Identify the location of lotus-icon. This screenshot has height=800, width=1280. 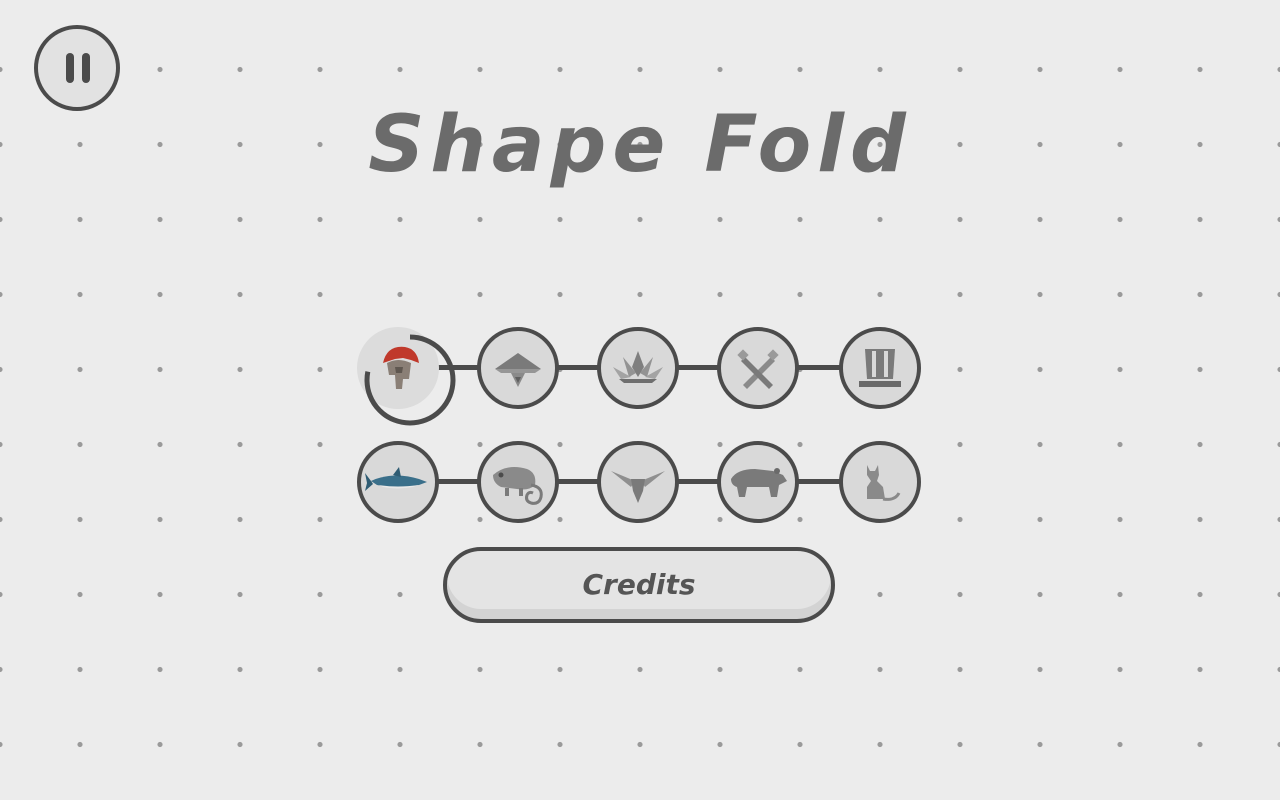
(638, 367).